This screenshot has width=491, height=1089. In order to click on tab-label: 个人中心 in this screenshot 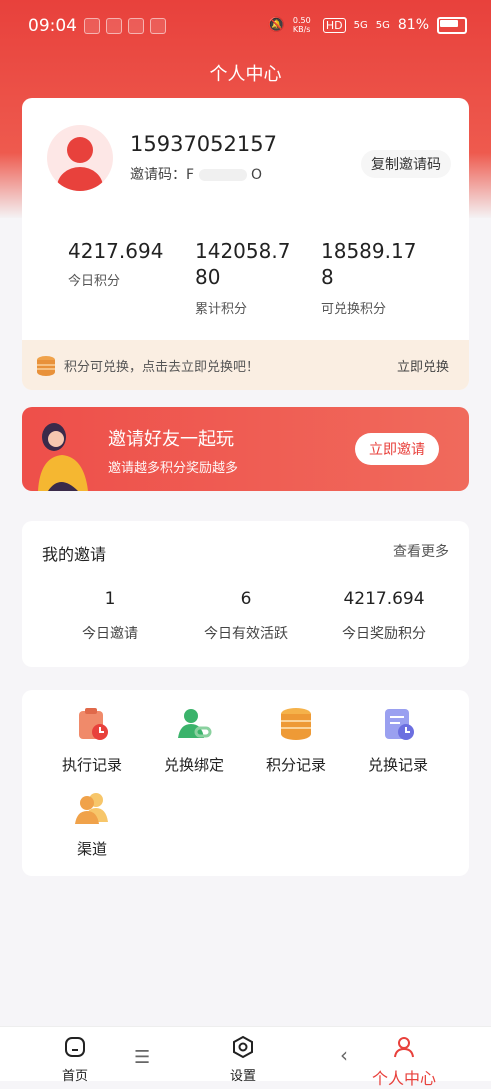, I will do `click(404, 1078)`.